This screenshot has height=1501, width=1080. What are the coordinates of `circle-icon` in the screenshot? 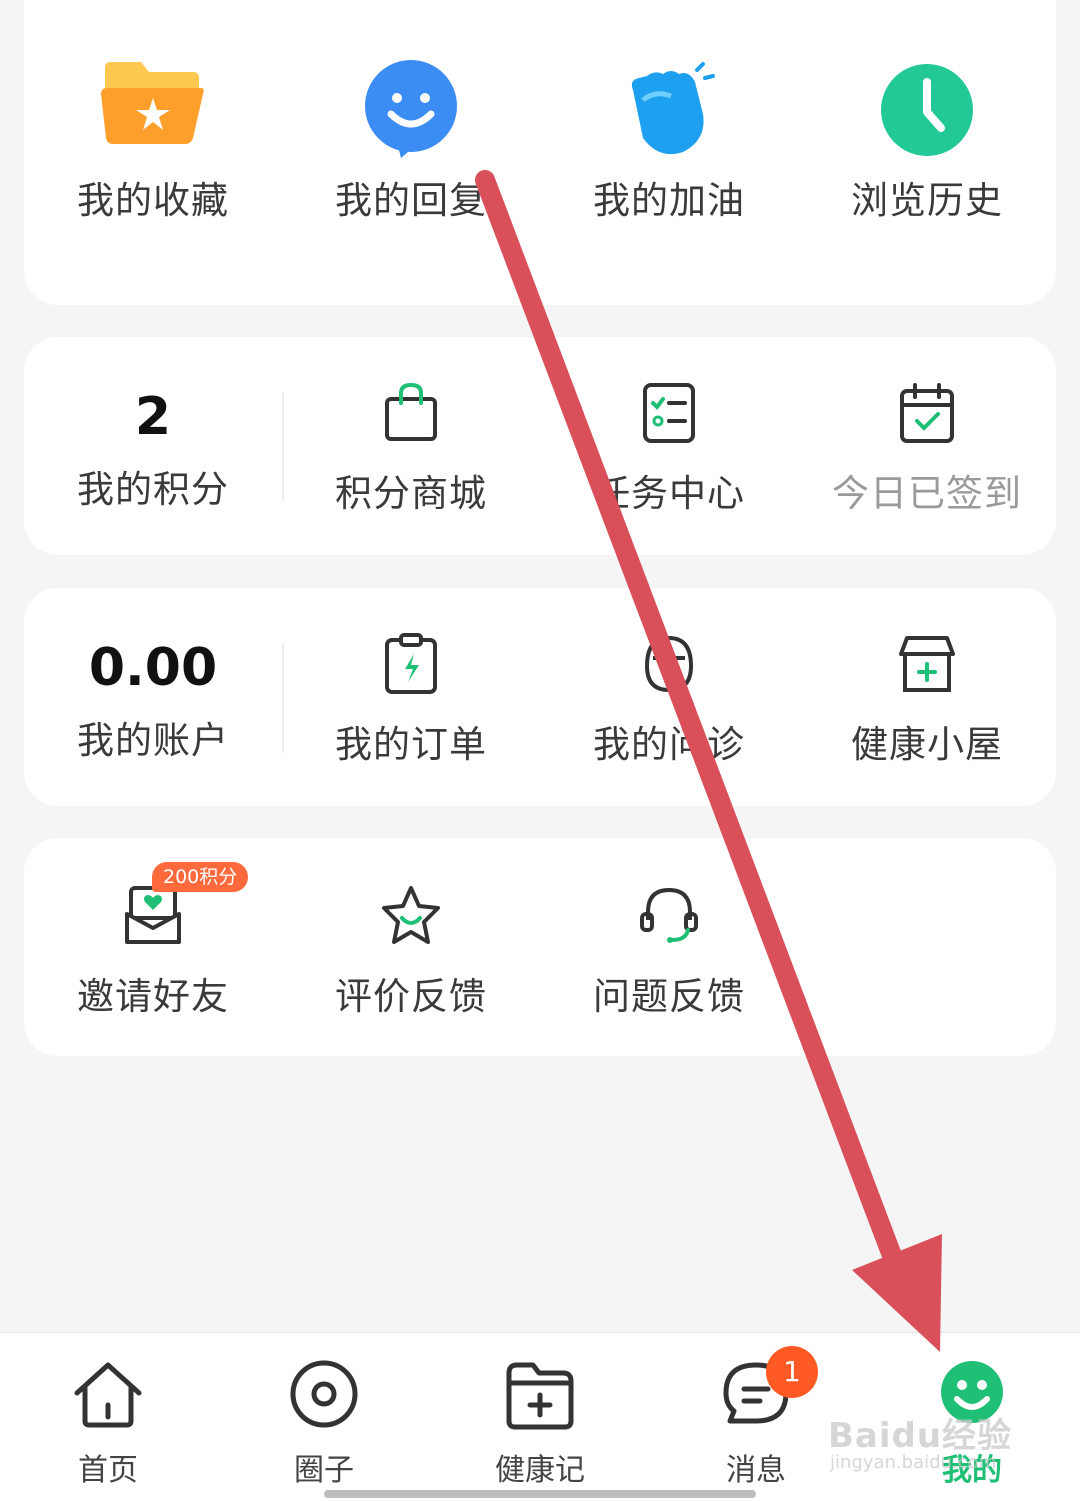 It's located at (324, 1394).